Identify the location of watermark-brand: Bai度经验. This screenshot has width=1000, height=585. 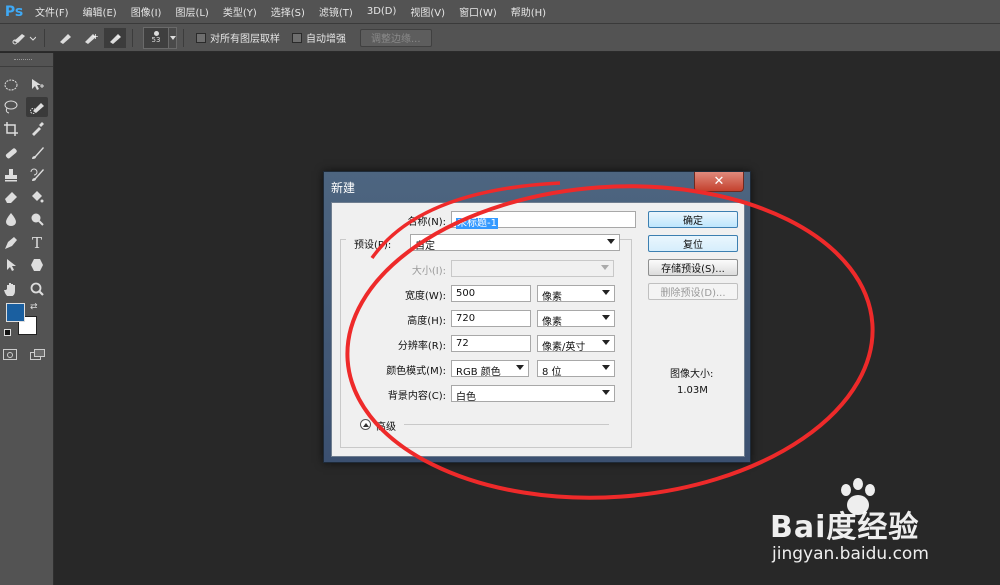
(845, 527).